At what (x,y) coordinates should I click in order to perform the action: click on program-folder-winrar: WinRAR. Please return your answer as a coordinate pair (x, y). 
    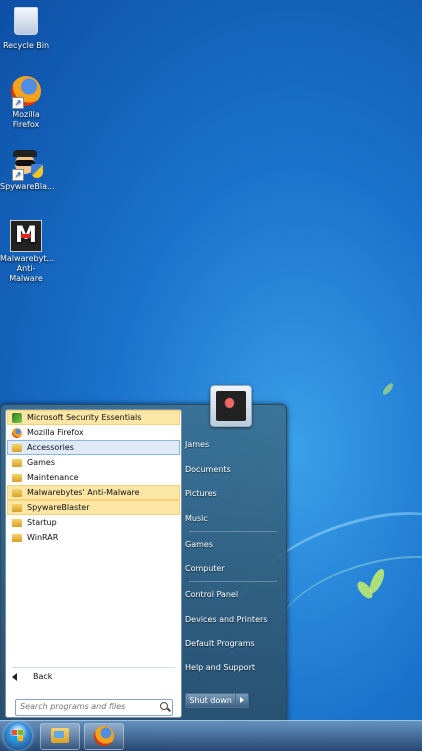
    Looking at the image, I should click on (93, 537).